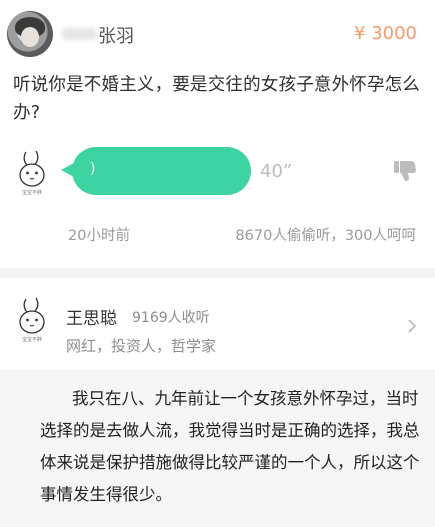  I want to click on thumbs-down-button, so click(405, 171).